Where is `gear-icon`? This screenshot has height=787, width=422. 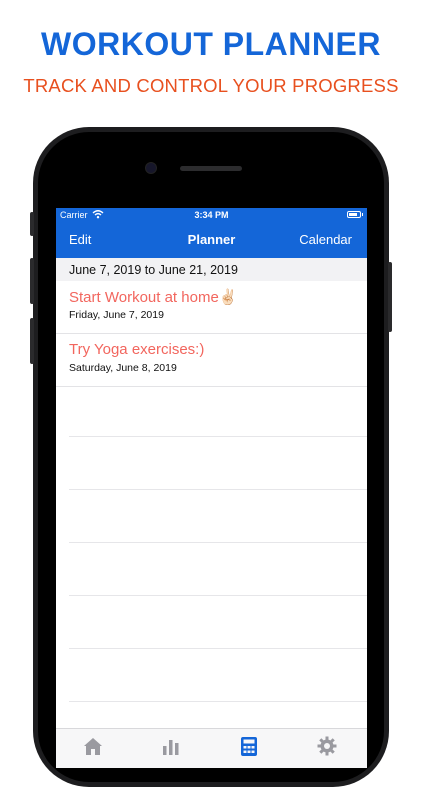
gear-icon is located at coordinates (327, 746).